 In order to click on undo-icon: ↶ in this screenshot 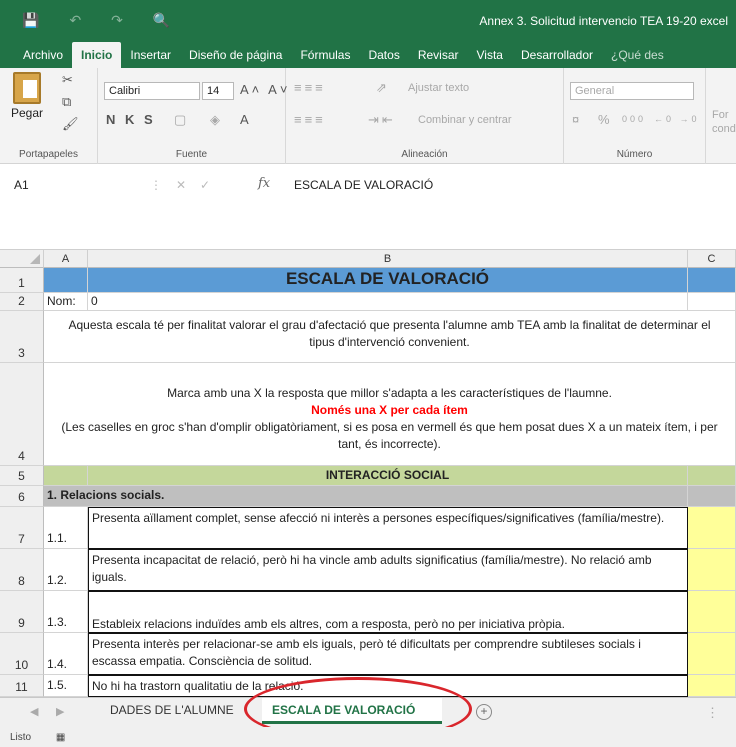, I will do `click(75, 20)`.